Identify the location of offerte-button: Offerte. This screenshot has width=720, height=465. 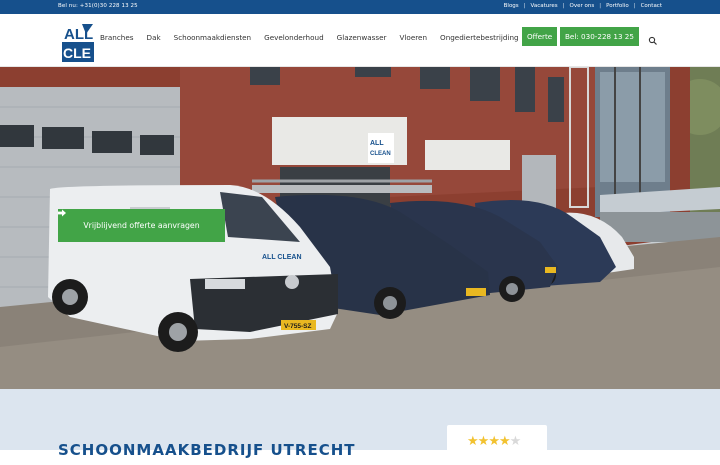
(540, 36).